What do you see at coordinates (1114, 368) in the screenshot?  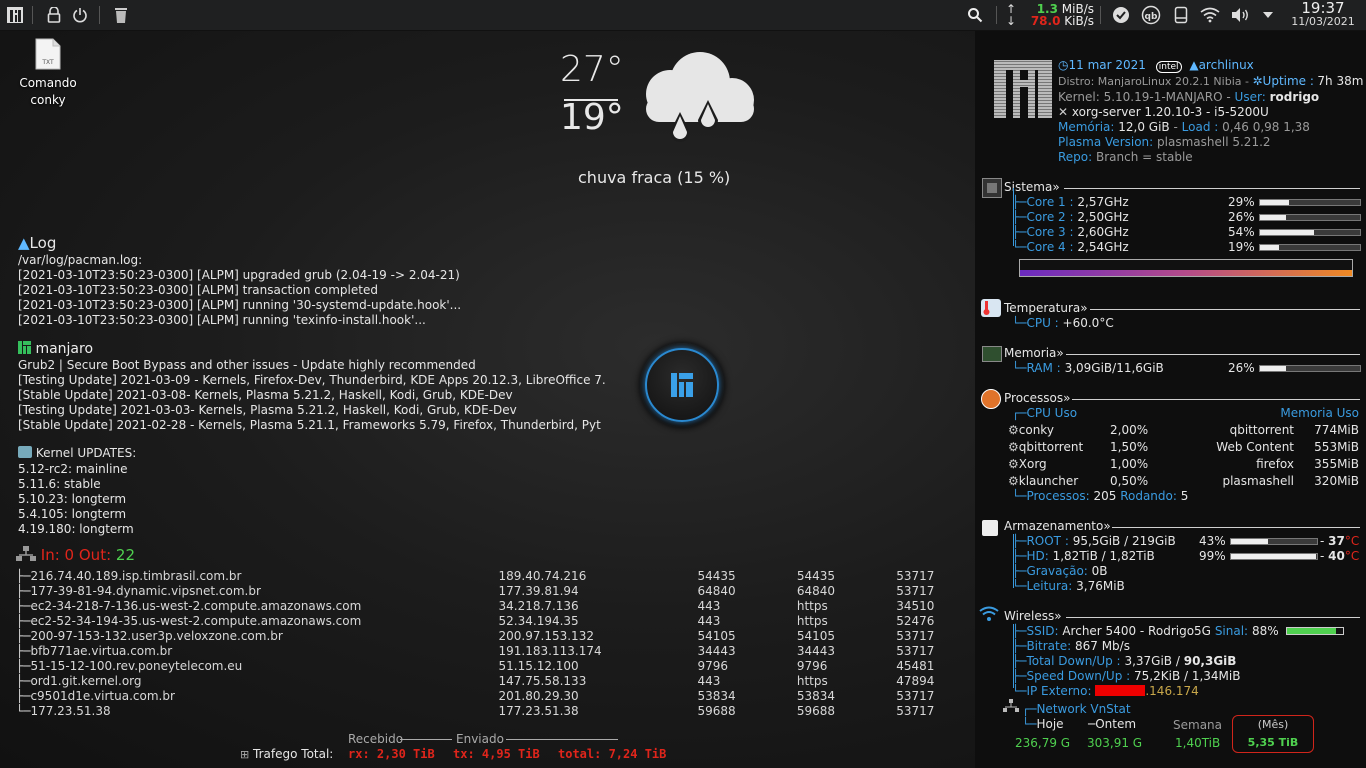 I see `ram-value: 3,09GiB/11,6GiB` at bounding box center [1114, 368].